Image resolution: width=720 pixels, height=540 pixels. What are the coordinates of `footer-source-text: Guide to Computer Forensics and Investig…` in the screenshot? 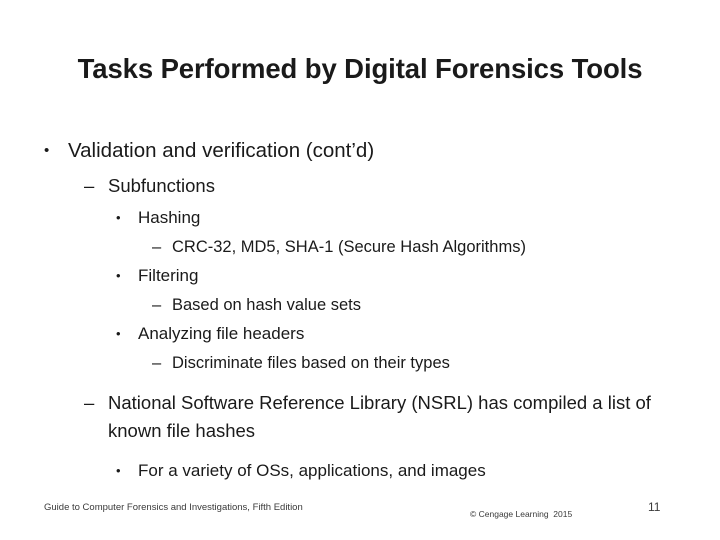 It's located at (173, 507).